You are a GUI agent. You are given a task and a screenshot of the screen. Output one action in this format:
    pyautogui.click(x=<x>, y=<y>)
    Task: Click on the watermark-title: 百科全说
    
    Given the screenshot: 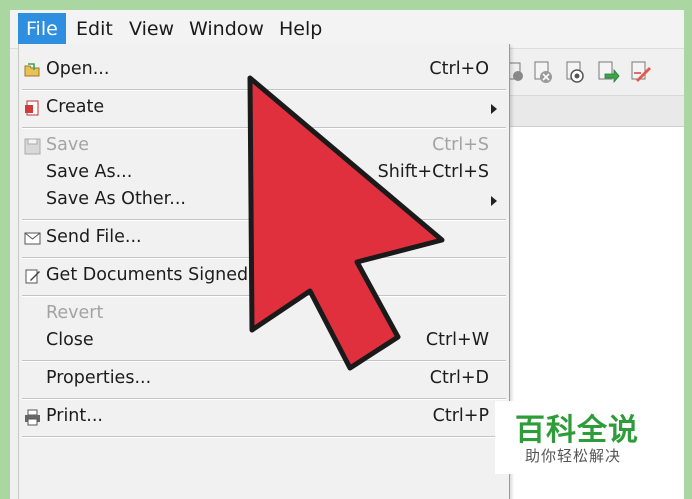 What is the action you would take?
    pyautogui.click(x=577, y=430)
    